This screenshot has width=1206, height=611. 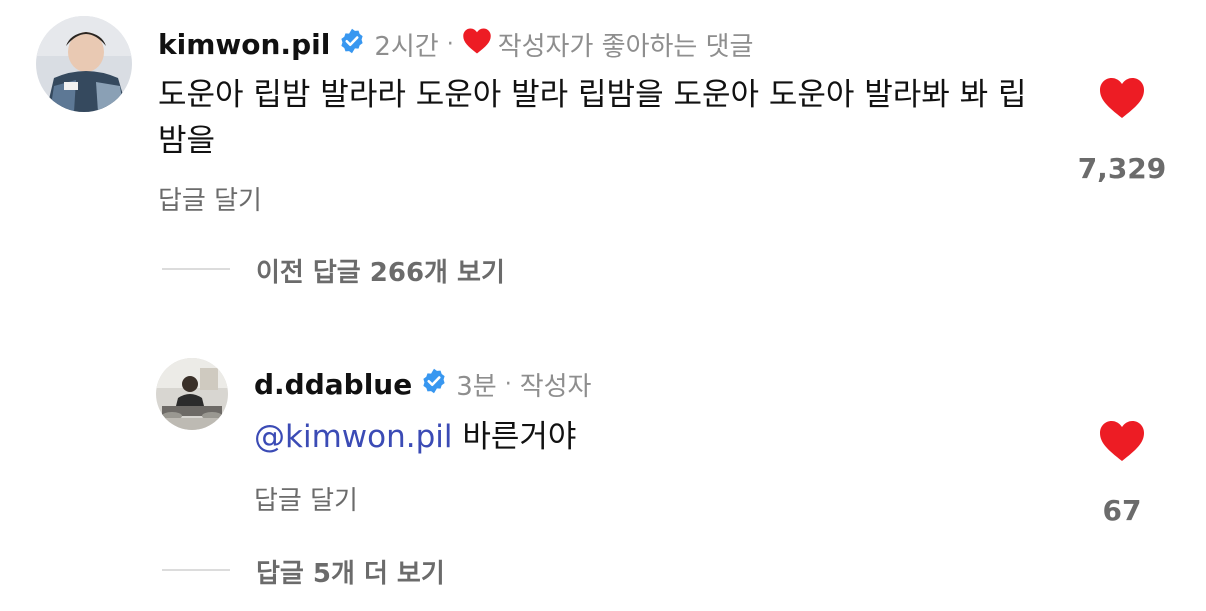 What do you see at coordinates (333, 384) in the screenshot?
I see `reply-username: d.ddablue` at bounding box center [333, 384].